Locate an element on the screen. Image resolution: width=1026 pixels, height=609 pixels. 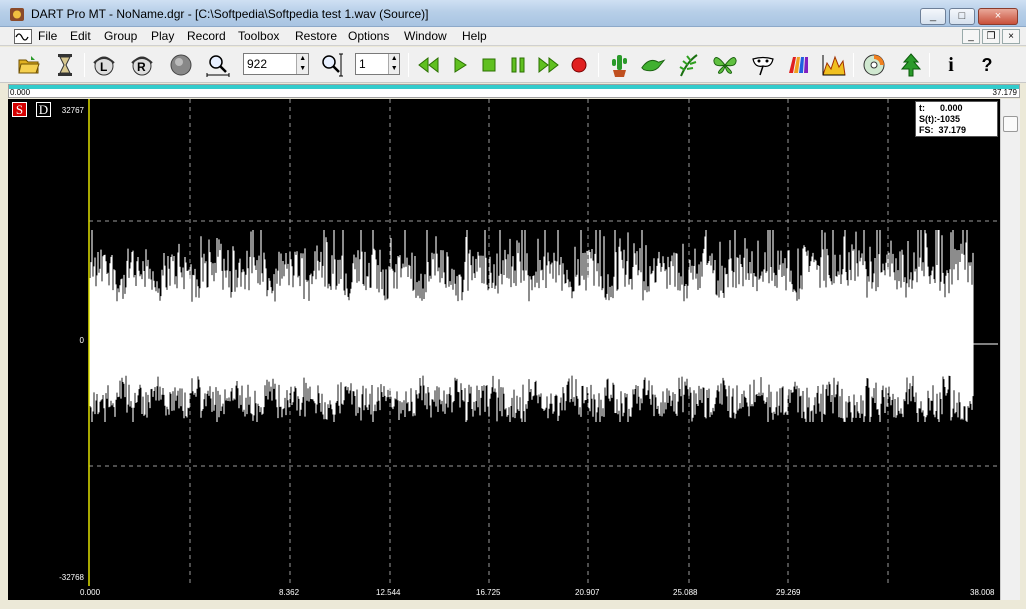
cursor-fs-readout: FS: 37.179 is located at coordinates (943, 130).